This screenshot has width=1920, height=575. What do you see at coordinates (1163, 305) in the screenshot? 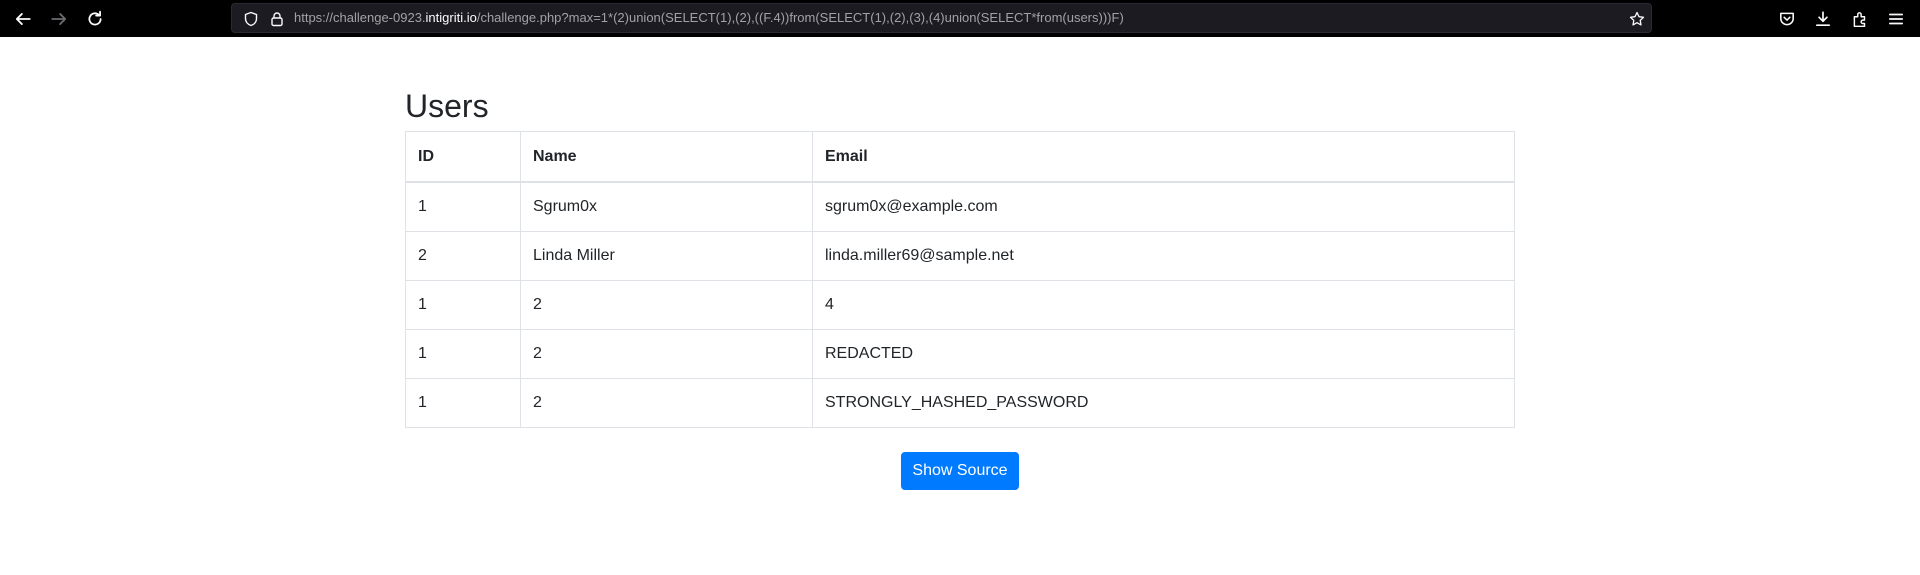
I see `cell-email: 4` at bounding box center [1163, 305].